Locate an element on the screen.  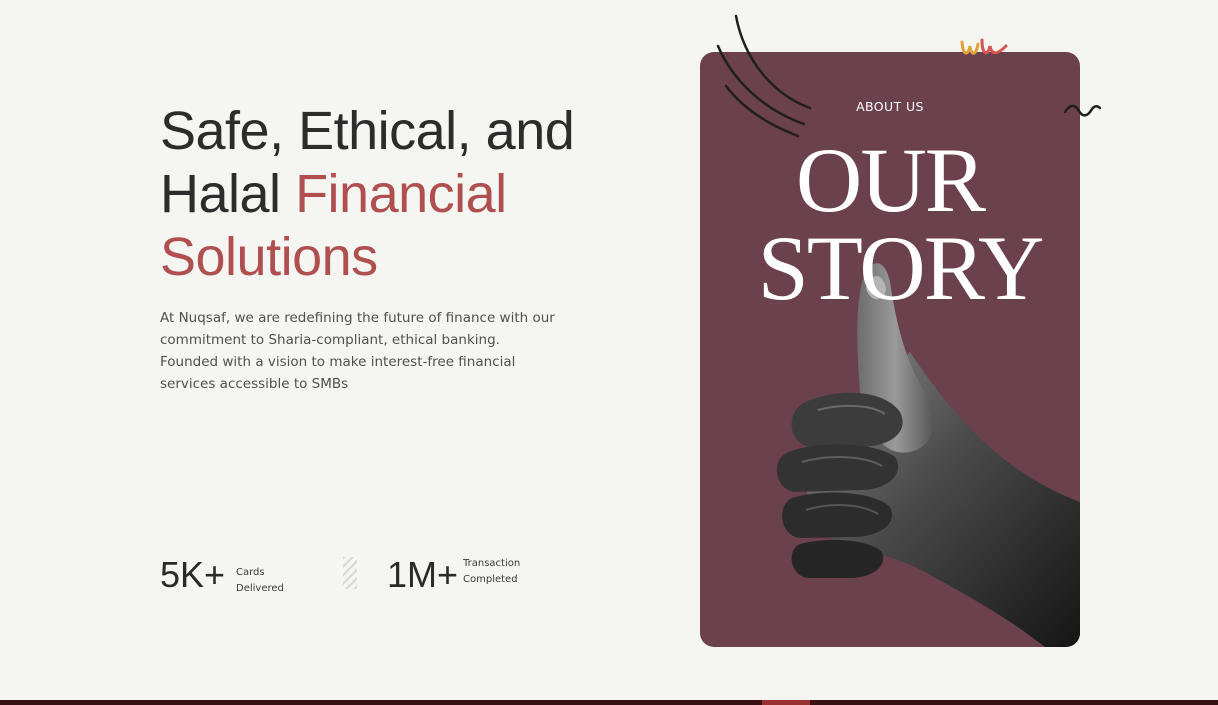
our-story-title-line1: OUR is located at coordinates (890, 180).